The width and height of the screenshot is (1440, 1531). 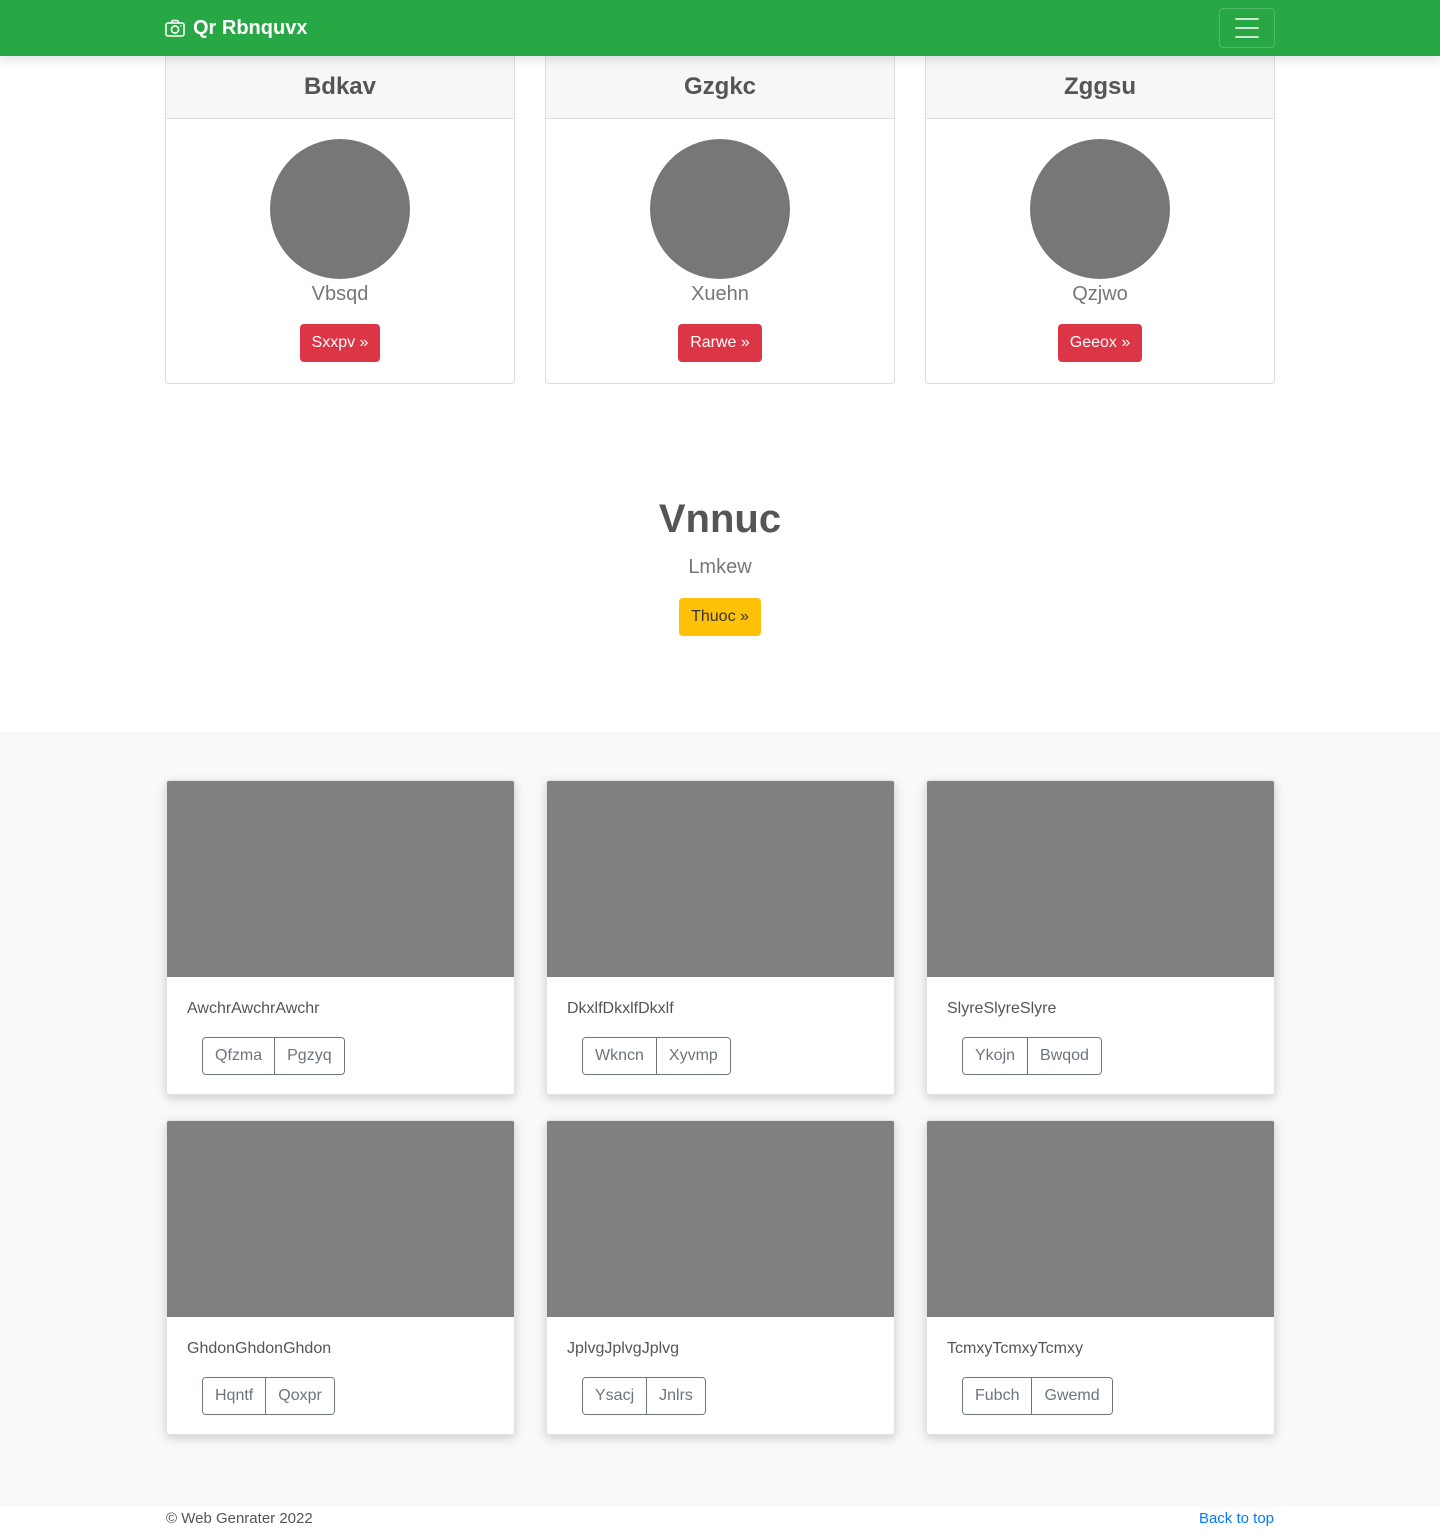 I want to click on album-card: SlyreSlyreSlyre Ykojn Bwqod, so click(x=1100, y=937).